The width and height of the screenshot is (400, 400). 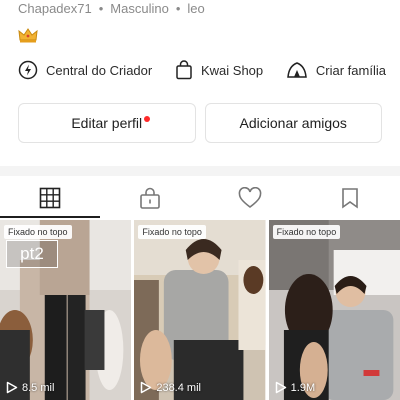 I want to click on view-count-label: 238.4 mil, so click(x=178, y=387).